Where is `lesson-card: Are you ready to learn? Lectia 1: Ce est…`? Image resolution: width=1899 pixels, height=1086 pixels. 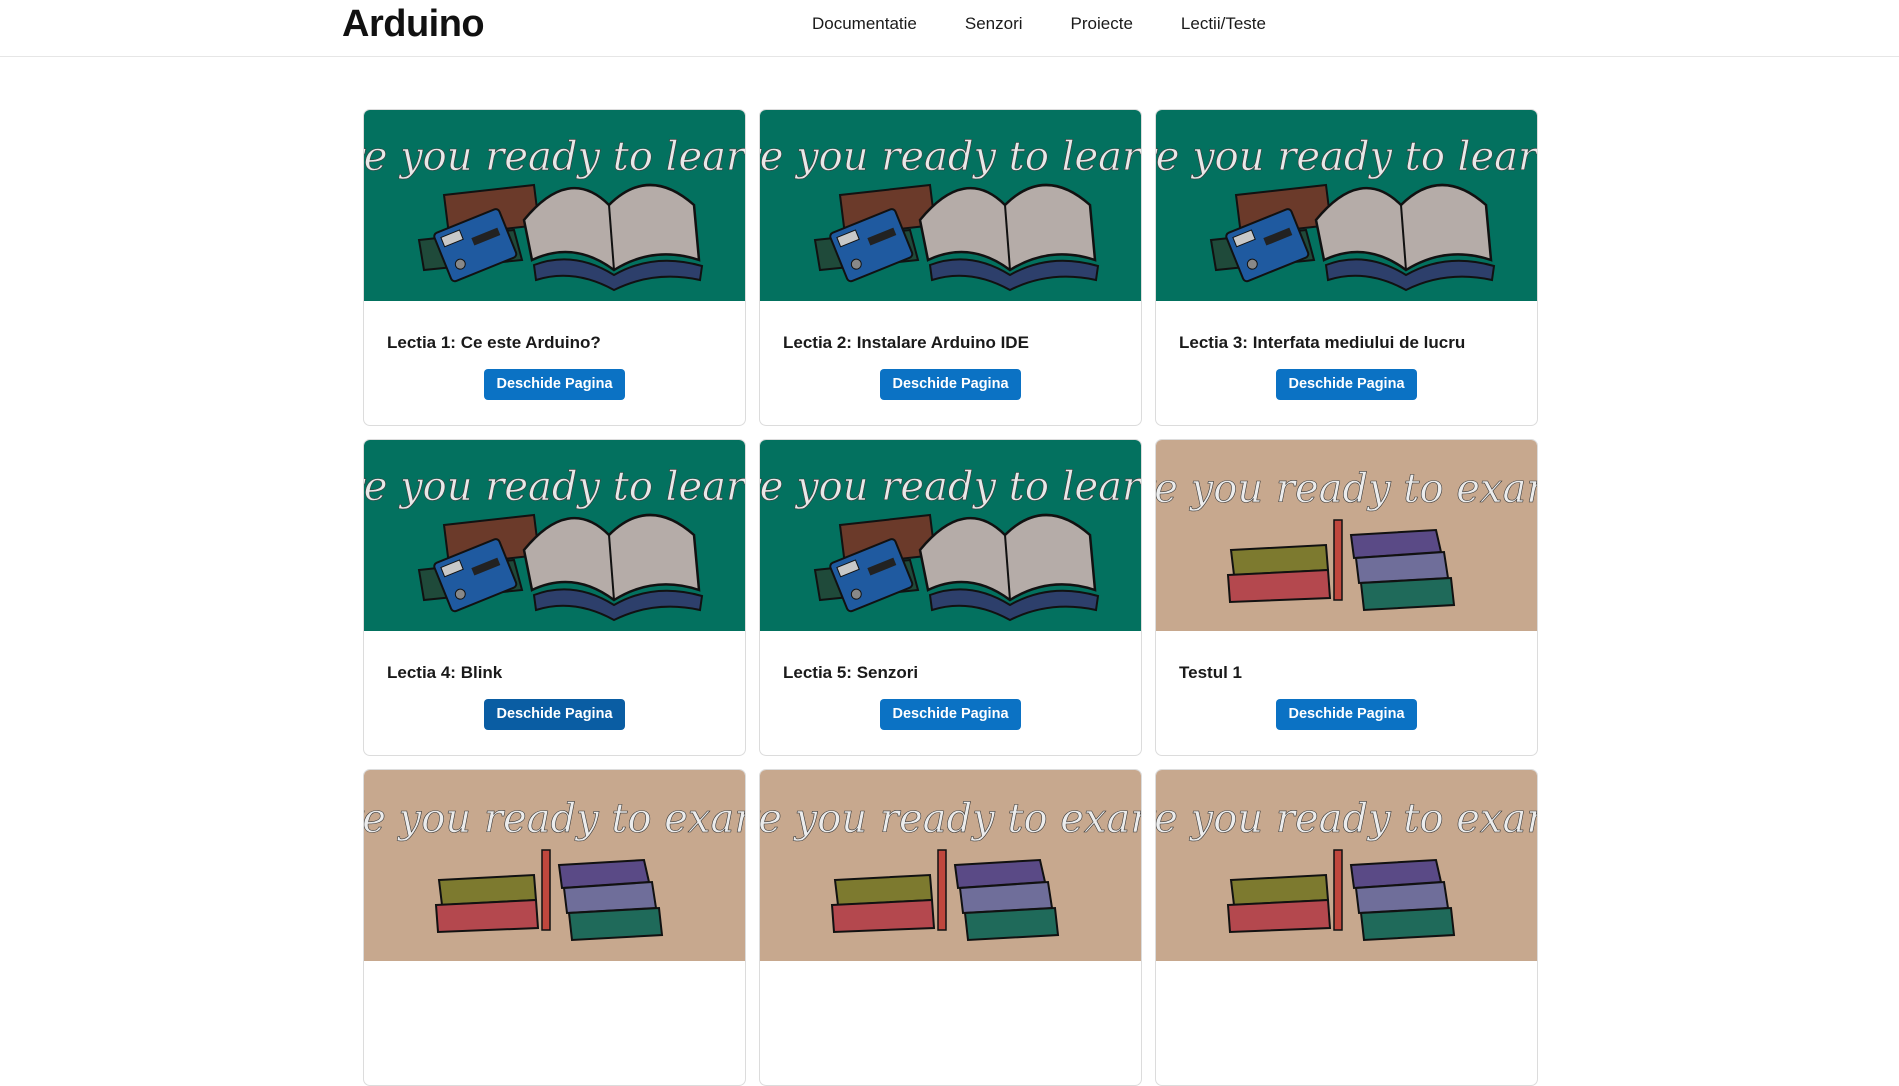 lesson-card: Are you ready to learn? Lectia 1: Ce est… is located at coordinates (554, 267).